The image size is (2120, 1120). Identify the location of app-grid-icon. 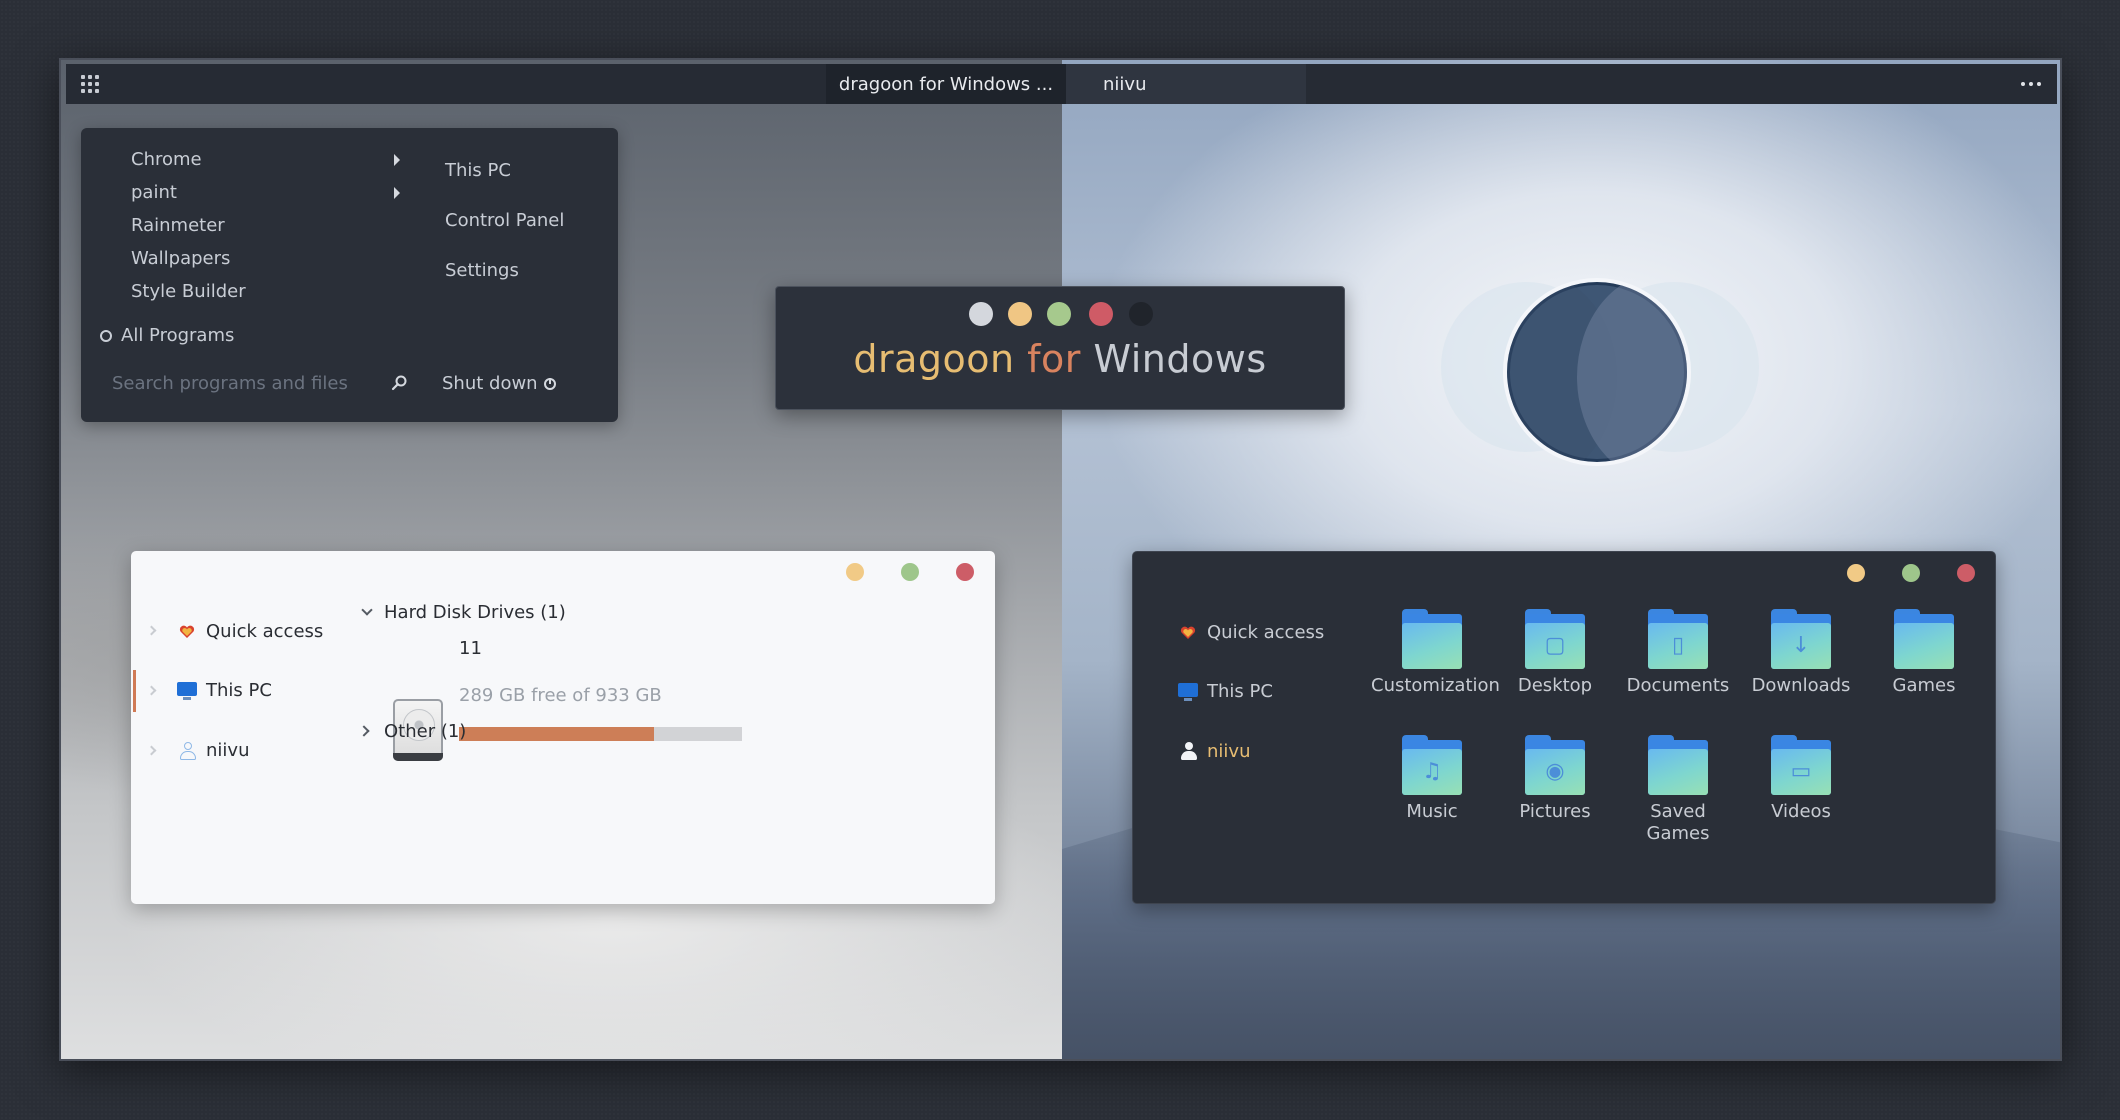
(90, 84).